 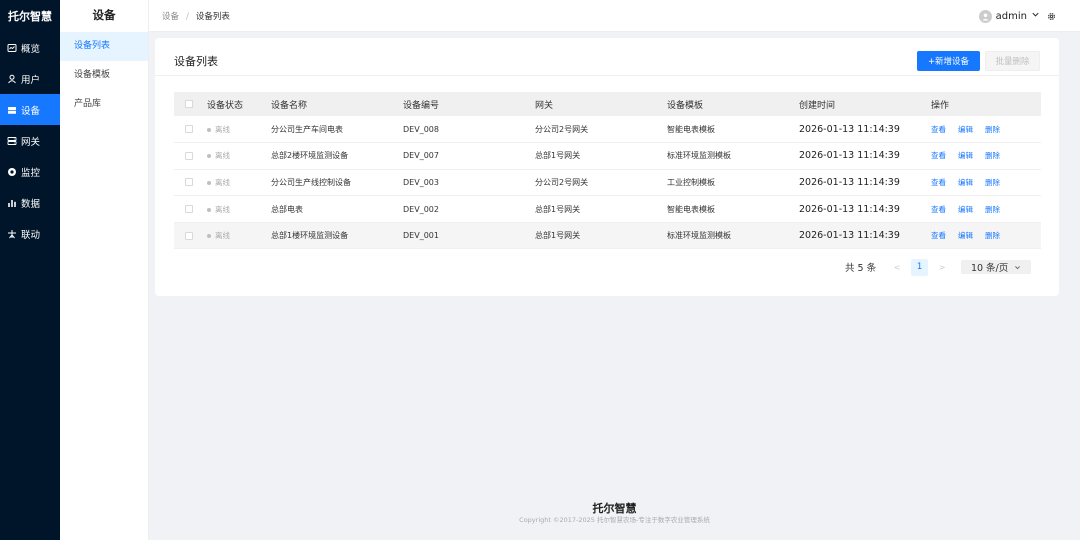 What do you see at coordinates (691, 209) in the screenshot?
I see `template-cell: 智能电表模板` at bounding box center [691, 209].